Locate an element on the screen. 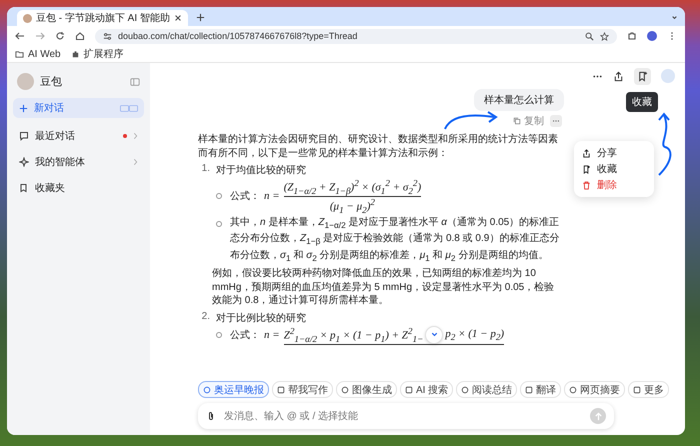 This screenshot has height=446, width=700. formula-text: (Z$_{1−α/2}$ + Z$_{1−β}$)$^{2}$ × (σ$_{1}$$^{2}$ + σ$_{2}$$^{2}$) is located at coordinates (353, 187).